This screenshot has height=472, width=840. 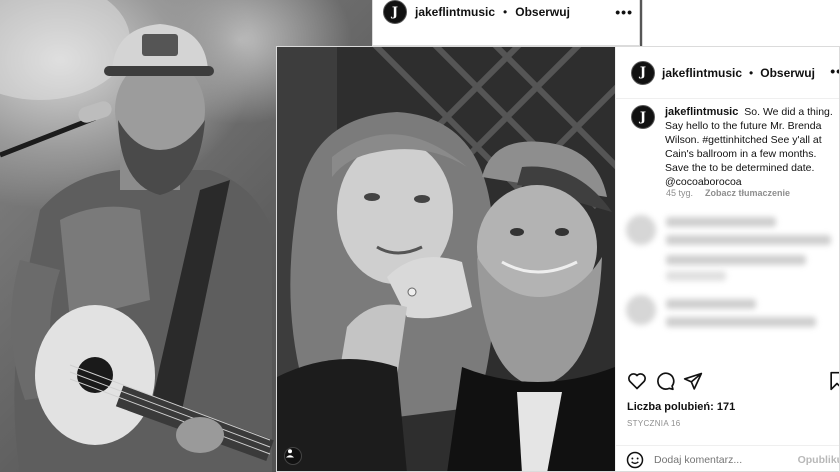 What do you see at coordinates (726, 407) in the screenshot?
I see `likes-number: 171` at bounding box center [726, 407].